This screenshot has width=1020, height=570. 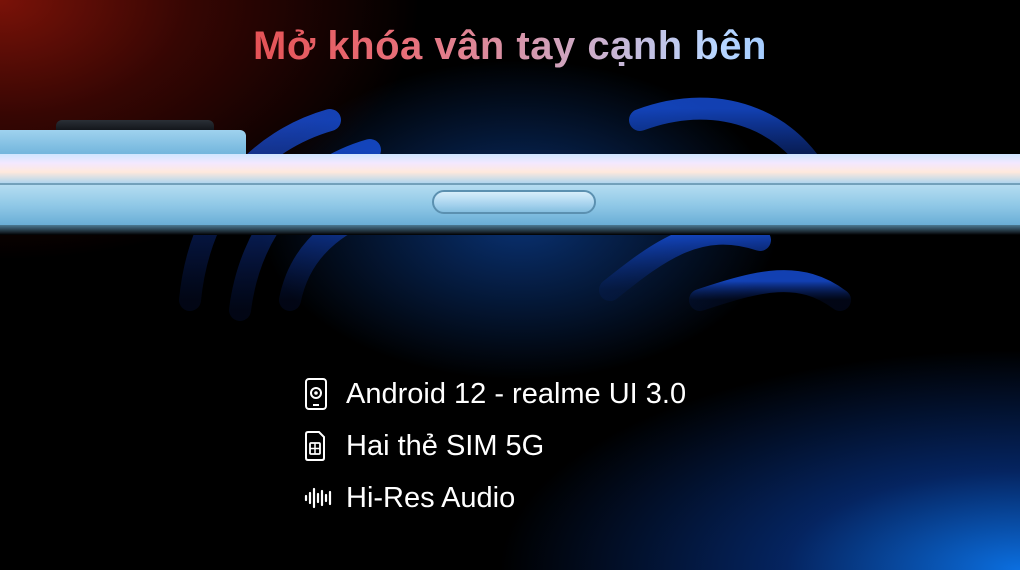 What do you see at coordinates (510, 169) in the screenshot?
I see `phone-back-edge` at bounding box center [510, 169].